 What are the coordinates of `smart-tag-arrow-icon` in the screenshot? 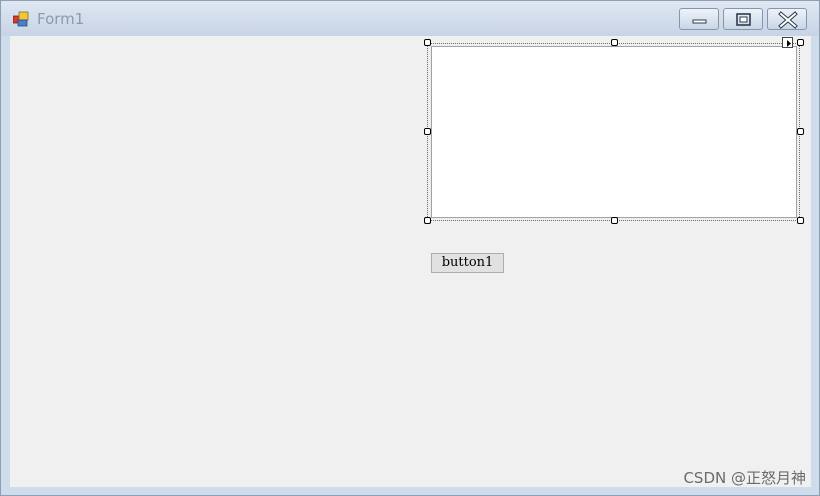 It's located at (789, 43).